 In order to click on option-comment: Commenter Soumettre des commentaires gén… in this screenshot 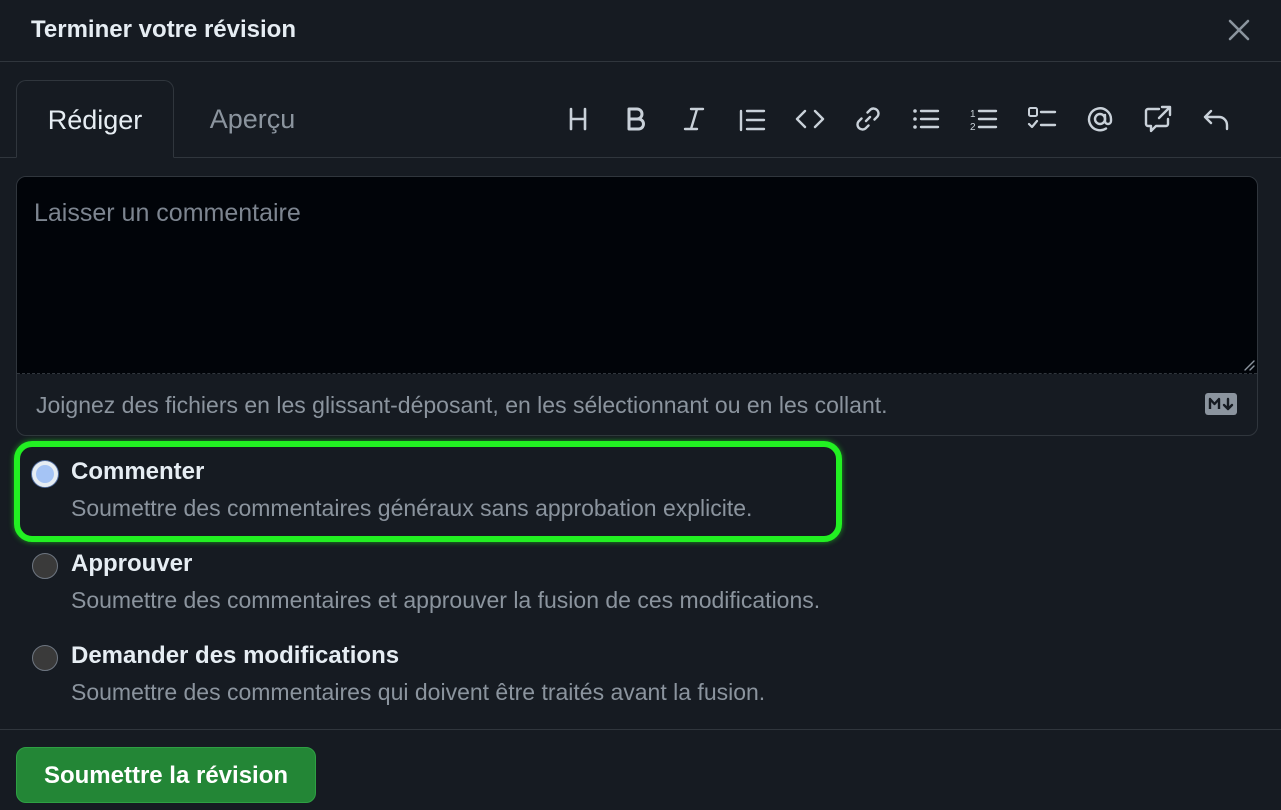, I will do `click(466, 491)`.